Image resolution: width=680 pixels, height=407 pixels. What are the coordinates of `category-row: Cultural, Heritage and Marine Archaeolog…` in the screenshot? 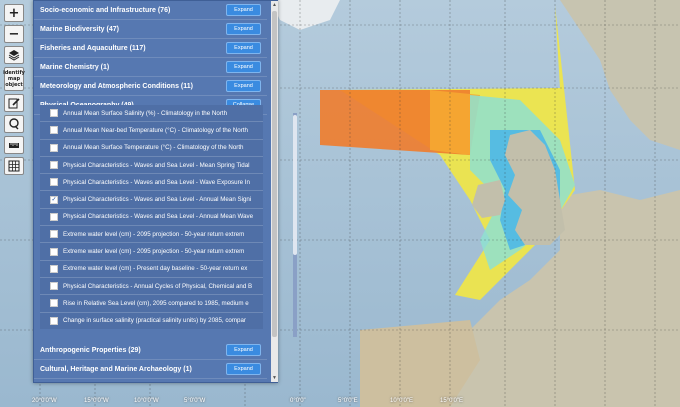 It's located at (150, 369).